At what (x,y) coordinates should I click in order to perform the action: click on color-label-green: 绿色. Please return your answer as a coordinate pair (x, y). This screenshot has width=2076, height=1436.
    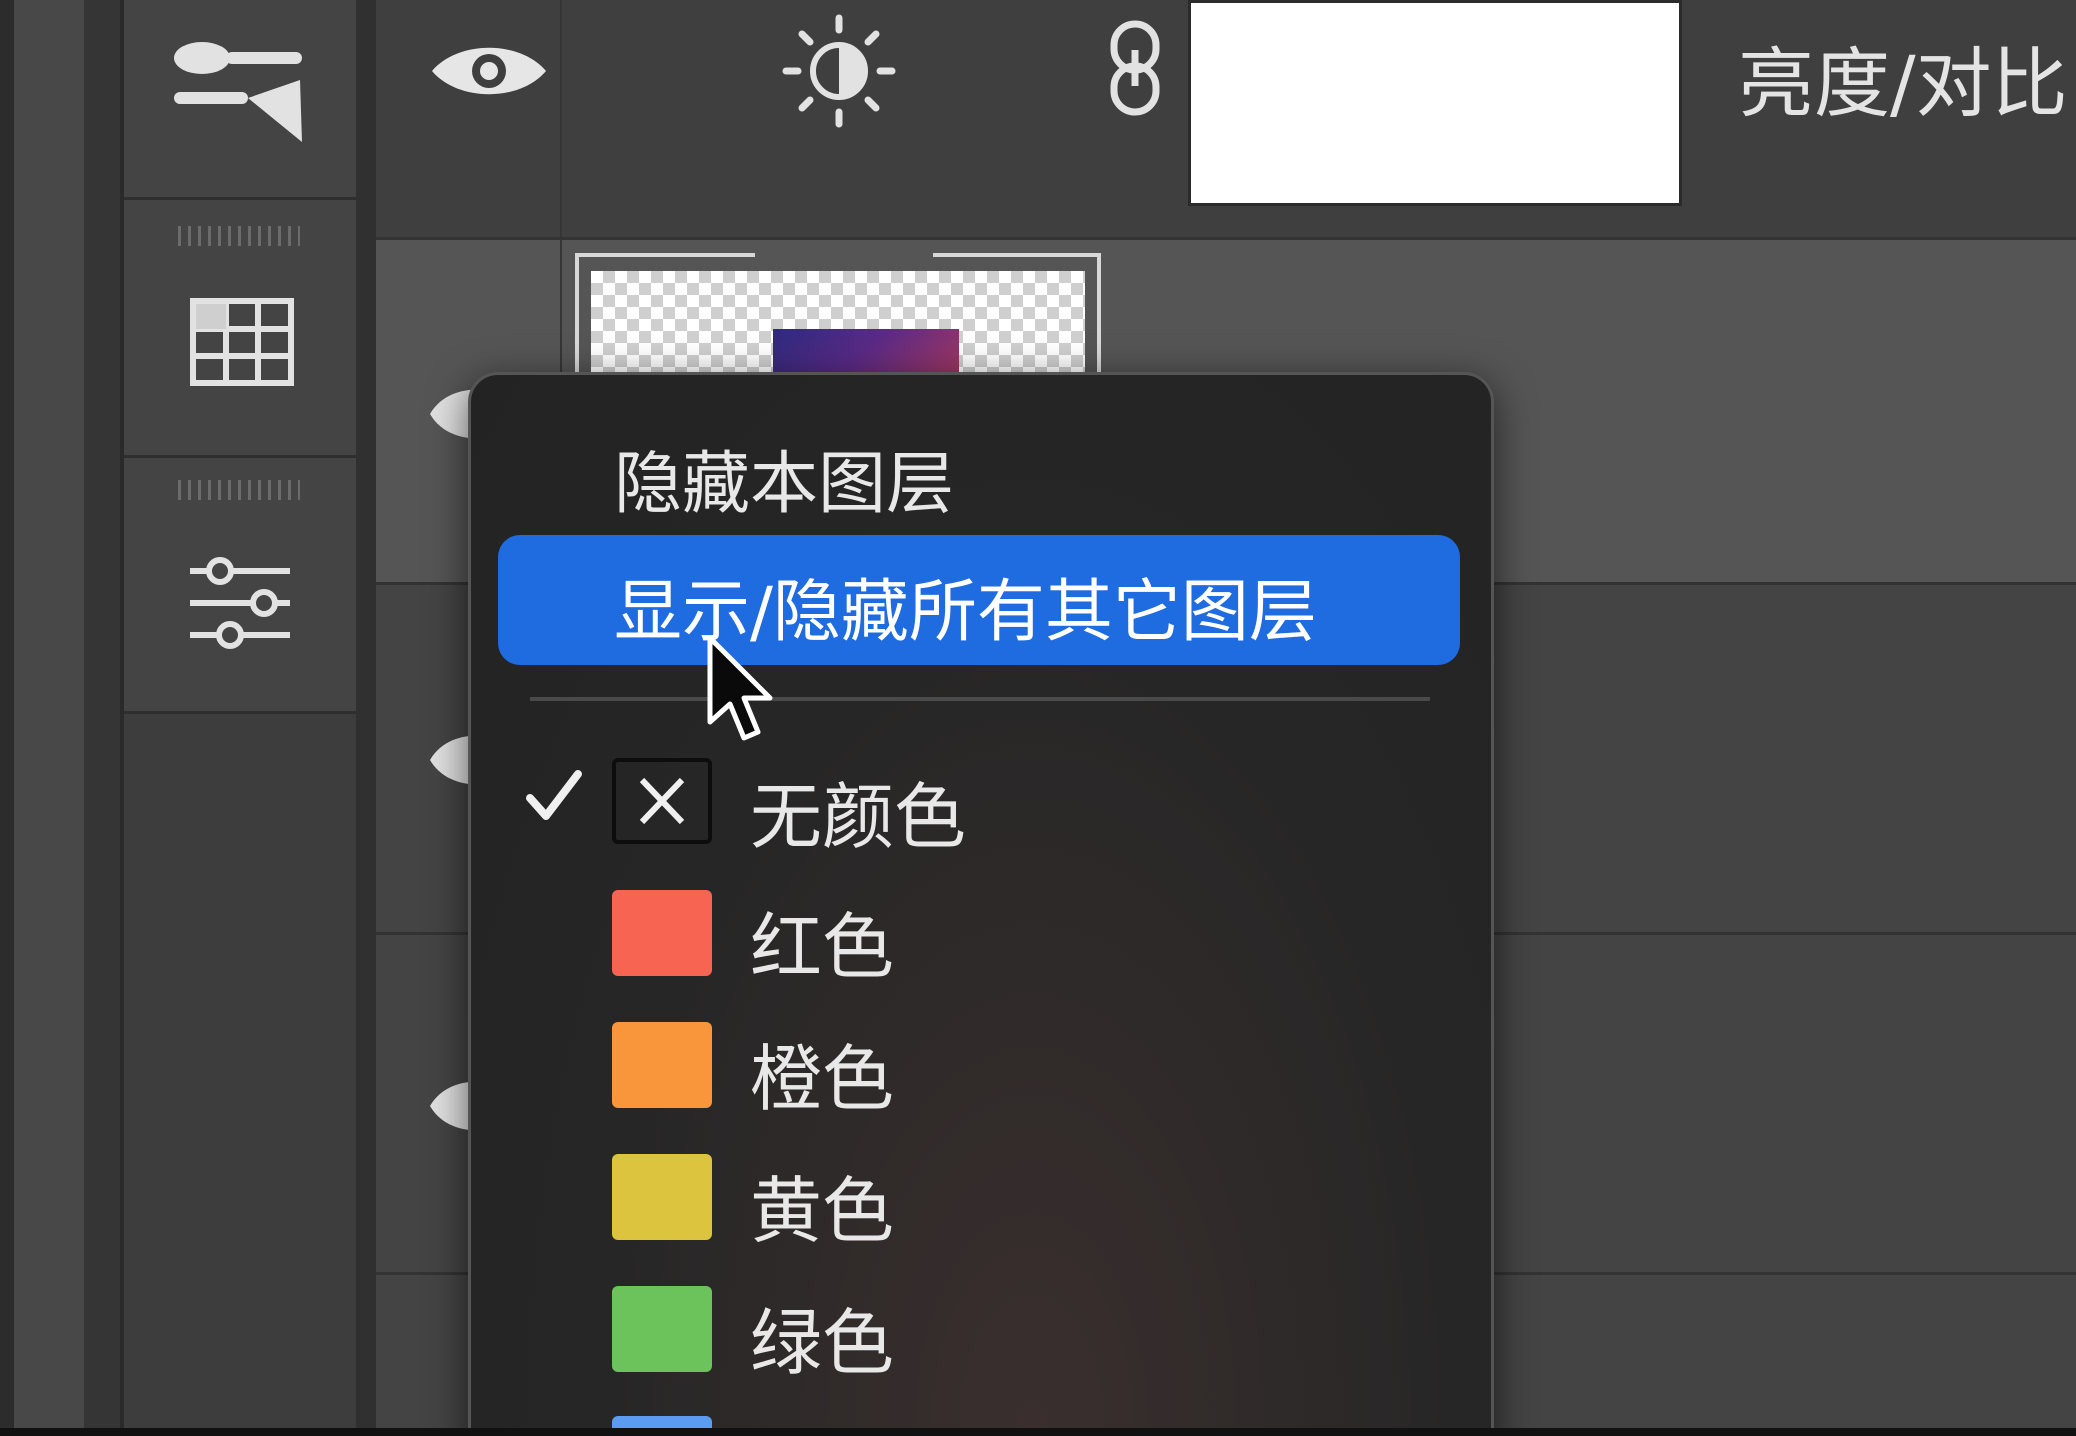
    Looking at the image, I should click on (822, 1336).